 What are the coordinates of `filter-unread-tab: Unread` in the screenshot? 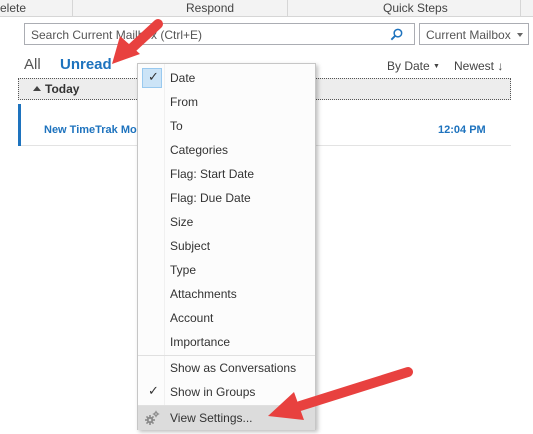 It's located at (86, 64).